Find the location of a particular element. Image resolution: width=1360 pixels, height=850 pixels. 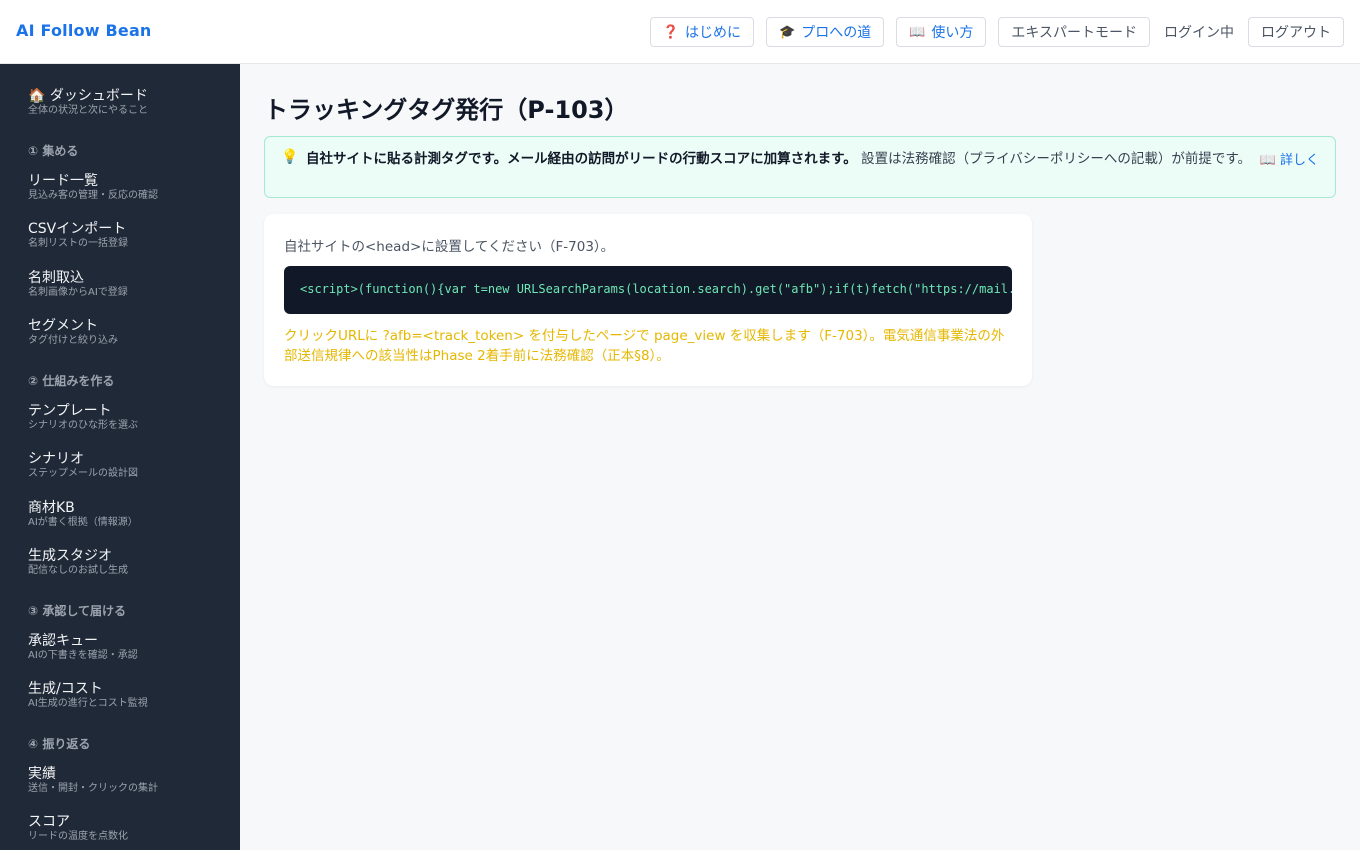

sidebar-item-sub: 配信なしのお試し生成 is located at coordinates (78, 570).